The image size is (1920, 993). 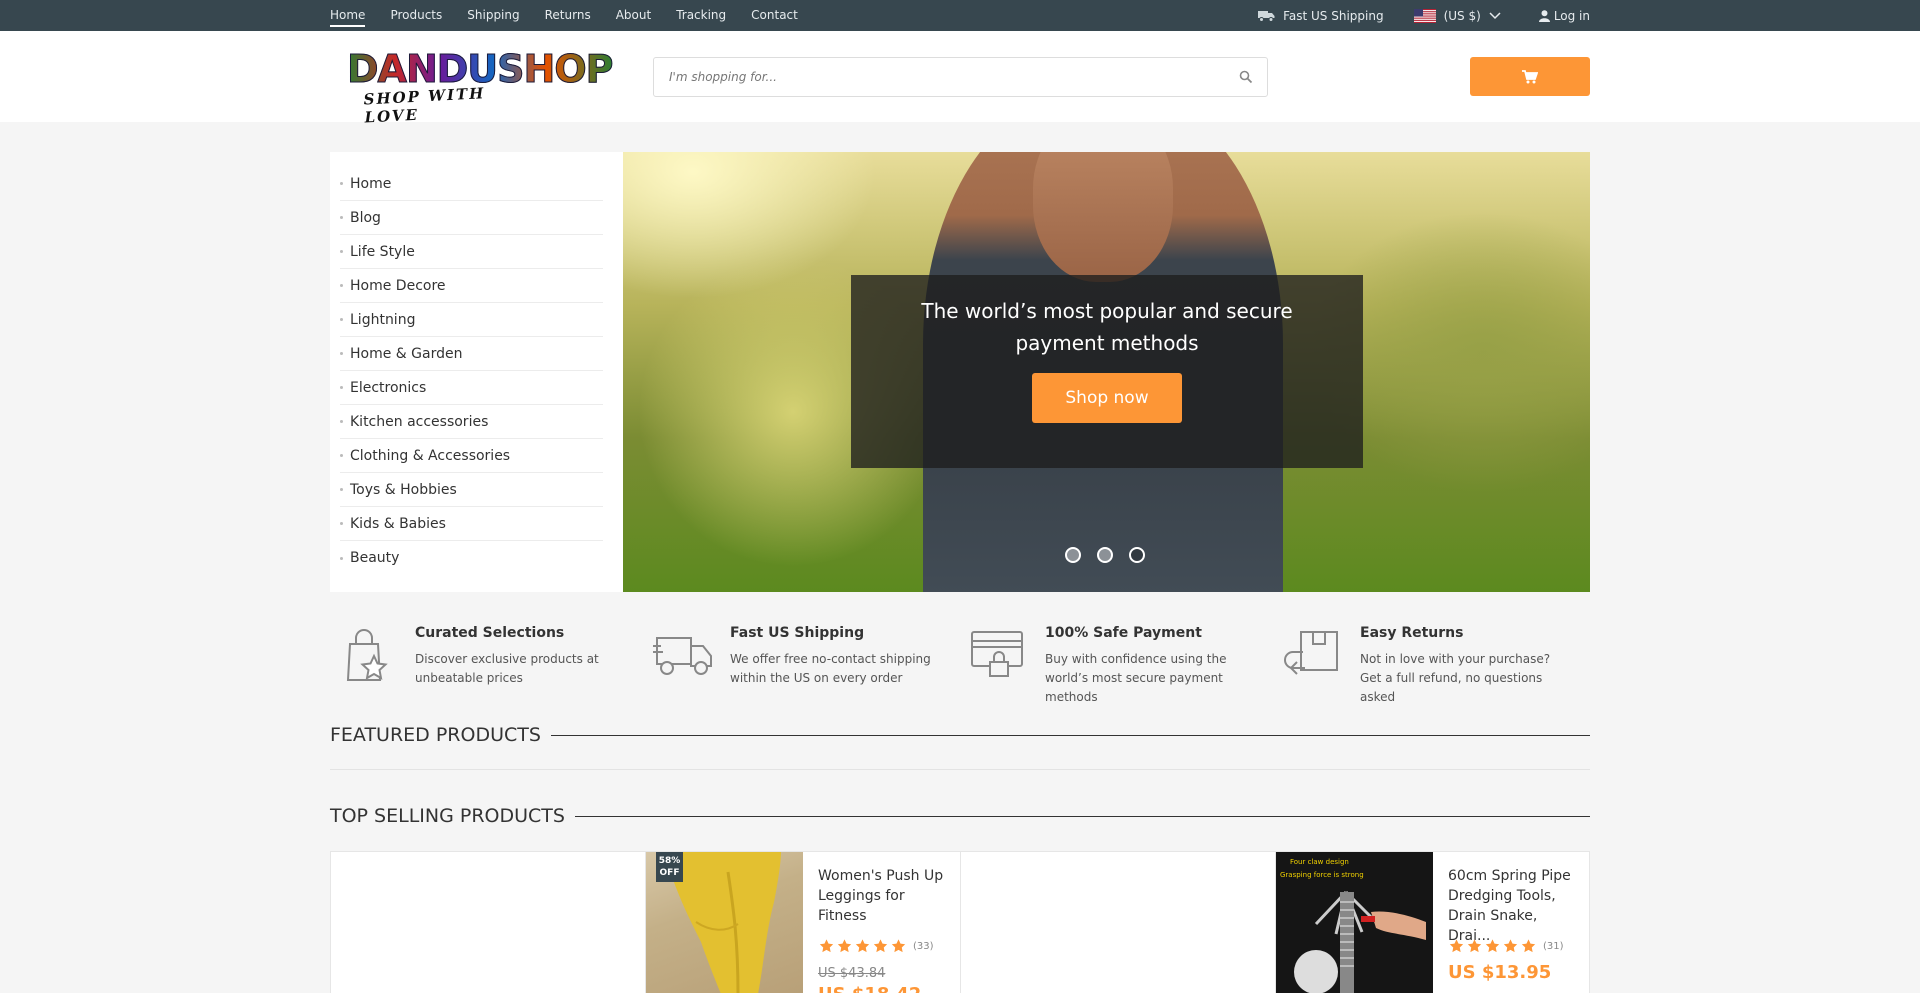 I want to click on product-price: US $13.95, so click(x=1500, y=972).